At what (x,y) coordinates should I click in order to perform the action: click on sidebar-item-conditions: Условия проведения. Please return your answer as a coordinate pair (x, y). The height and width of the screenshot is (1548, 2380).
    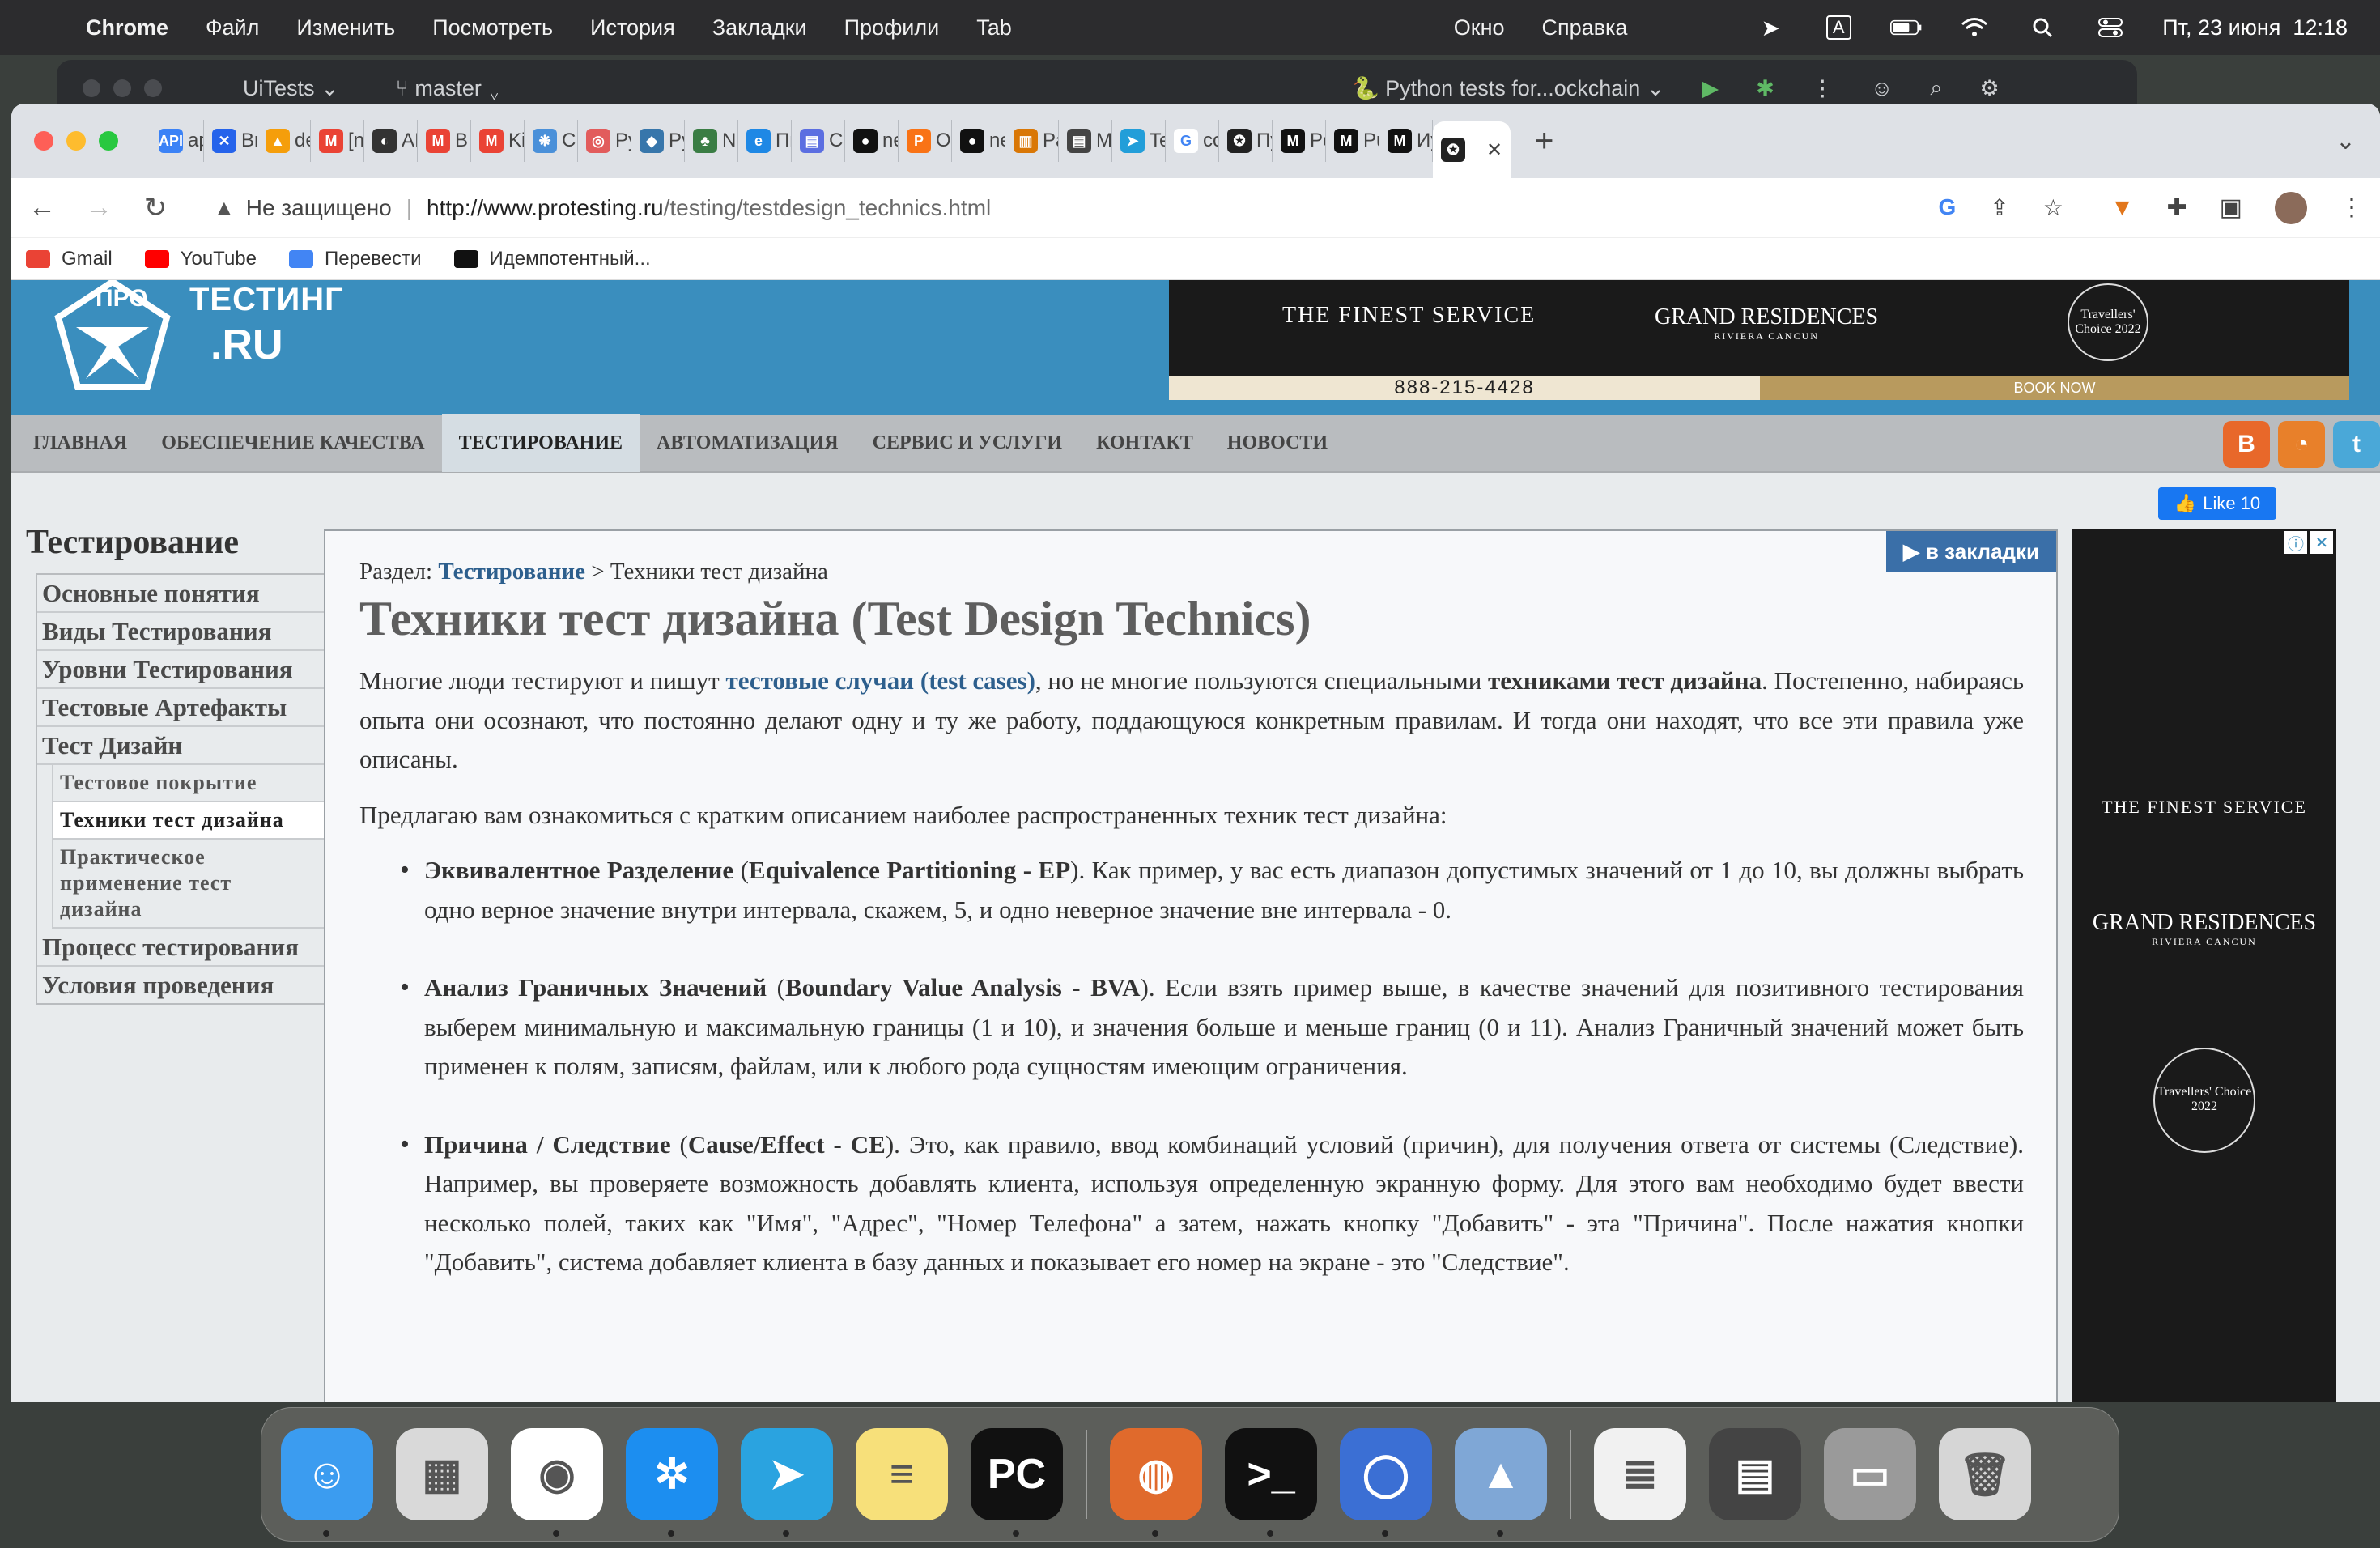
    Looking at the image, I should click on (180, 985).